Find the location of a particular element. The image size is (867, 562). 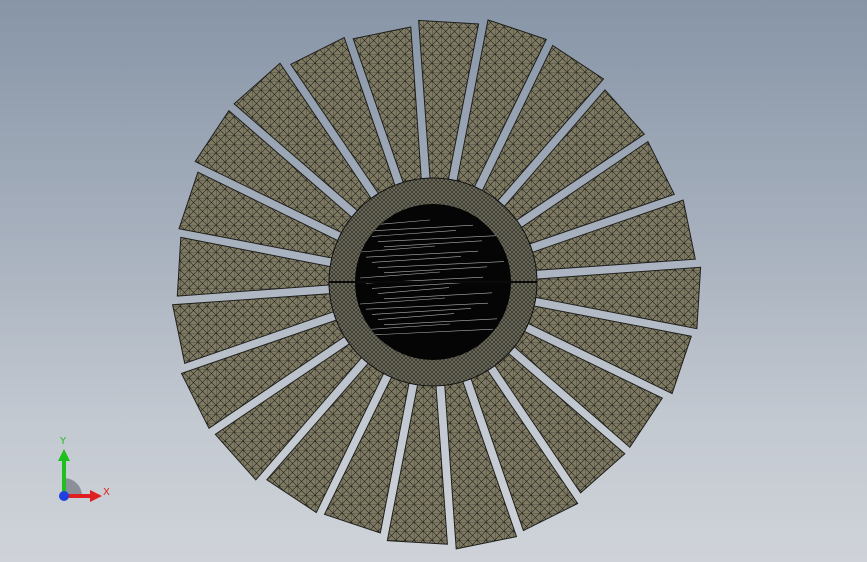

reference-triad: Y X is located at coordinates (80, 476).